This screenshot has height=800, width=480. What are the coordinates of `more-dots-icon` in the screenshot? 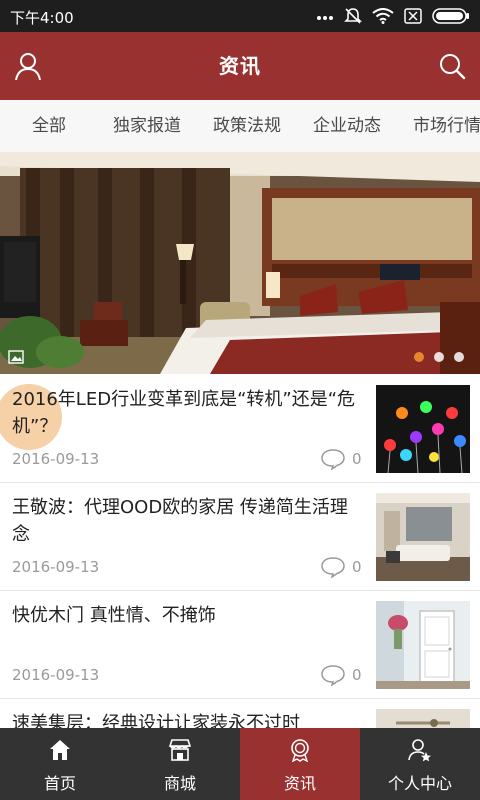 It's located at (325, 18).